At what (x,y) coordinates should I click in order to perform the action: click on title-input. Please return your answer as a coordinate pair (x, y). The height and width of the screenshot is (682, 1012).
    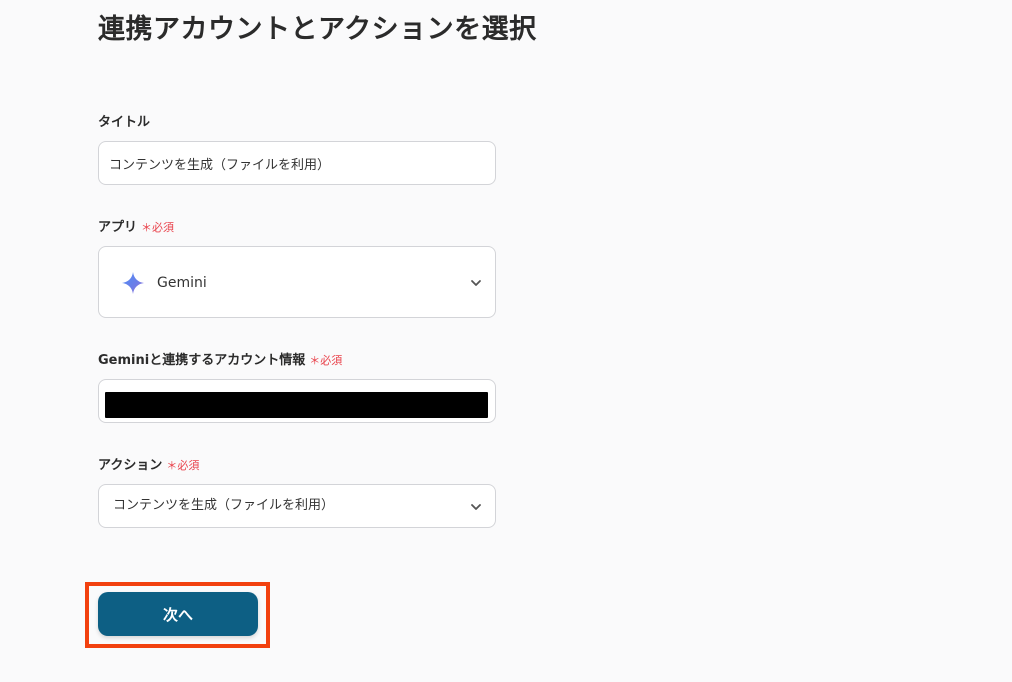
    Looking at the image, I should click on (297, 163).